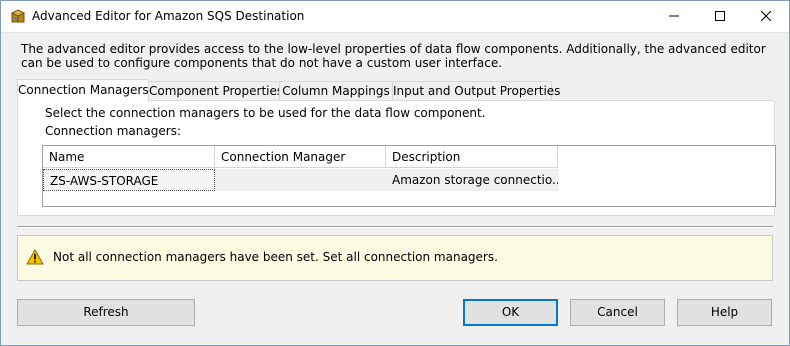 The width and height of the screenshot is (790, 346). I want to click on close-icon, so click(766, 16).